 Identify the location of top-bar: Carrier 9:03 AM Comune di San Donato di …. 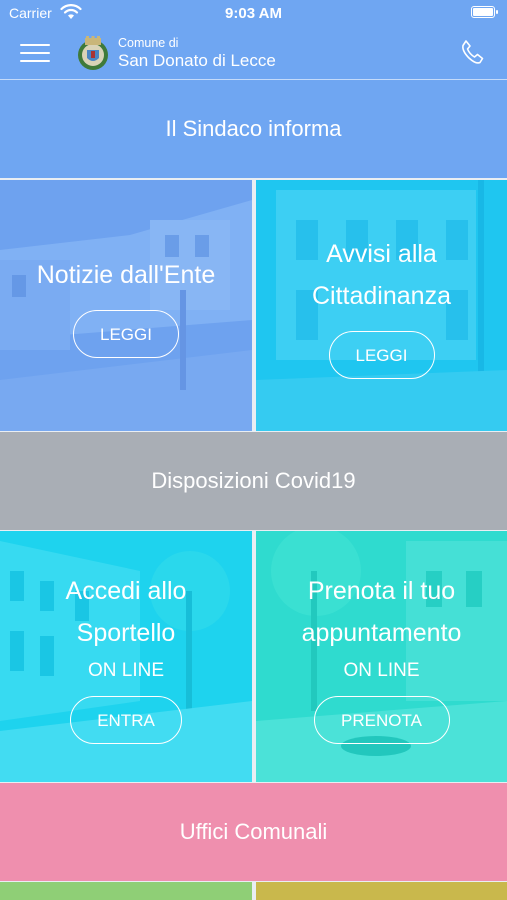
(253, 40).